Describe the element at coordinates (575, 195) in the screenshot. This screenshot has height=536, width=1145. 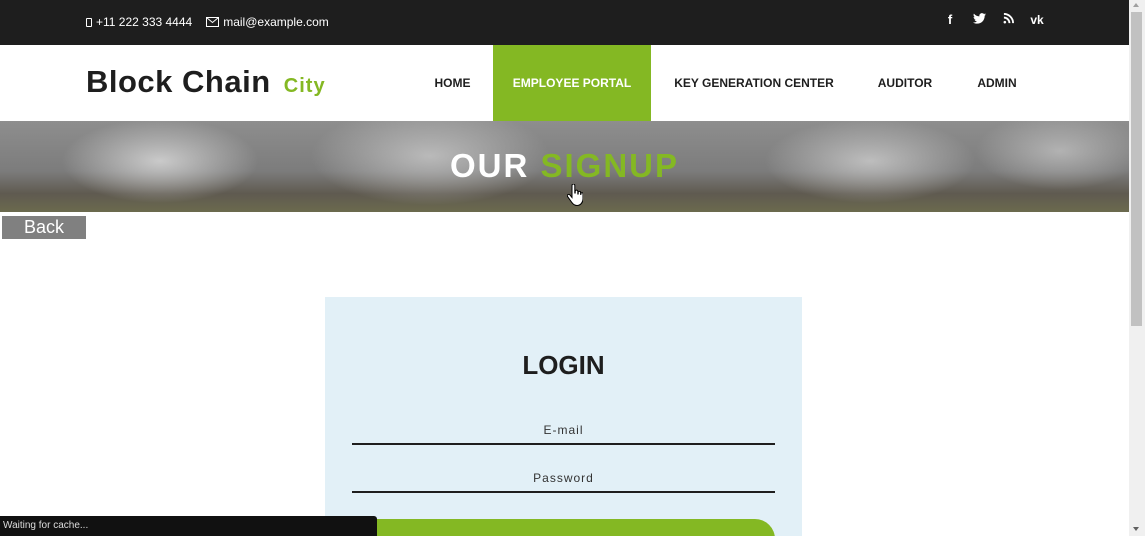
I see `hand-cursor-icon` at that location.